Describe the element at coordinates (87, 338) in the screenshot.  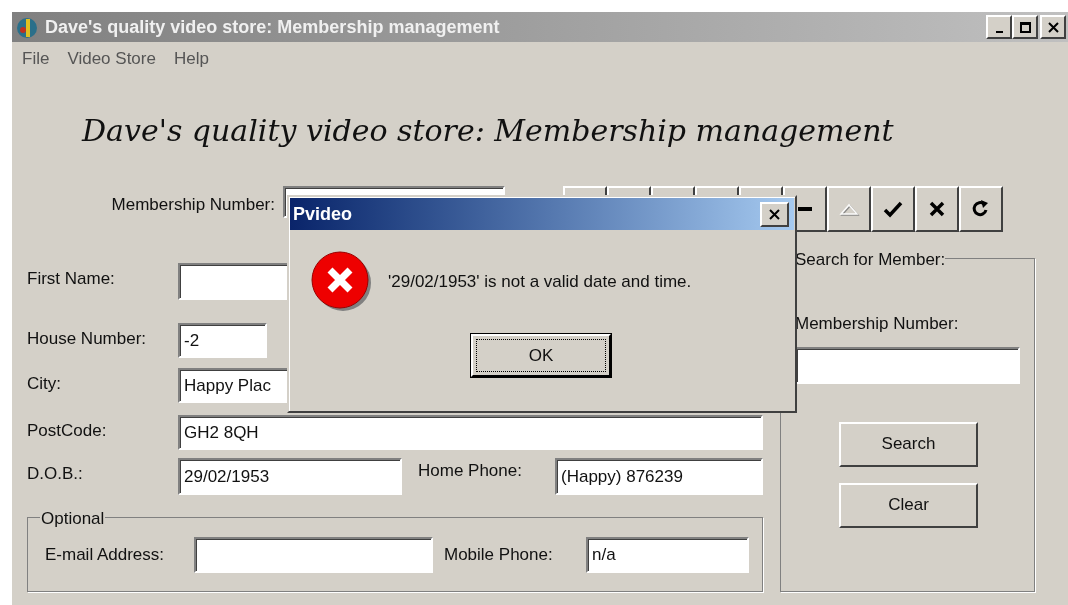
I see `field-label: House Number:` at that location.